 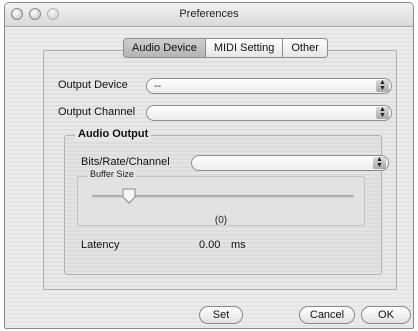 What do you see at coordinates (386, 315) in the screenshot?
I see `ok-button: OK` at bounding box center [386, 315].